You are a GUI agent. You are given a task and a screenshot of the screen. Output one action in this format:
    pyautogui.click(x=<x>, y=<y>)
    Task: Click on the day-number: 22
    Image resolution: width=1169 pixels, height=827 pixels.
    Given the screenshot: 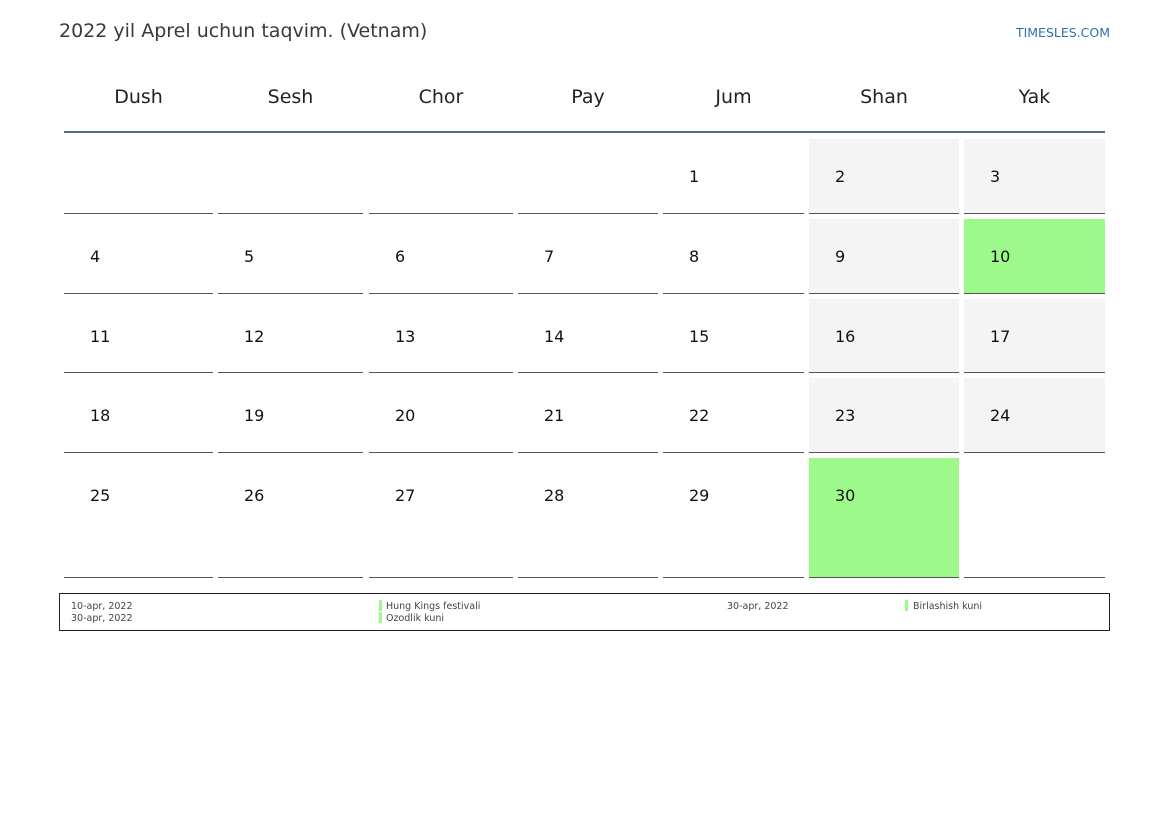 What is the action you would take?
    pyautogui.click(x=699, y=415)
    